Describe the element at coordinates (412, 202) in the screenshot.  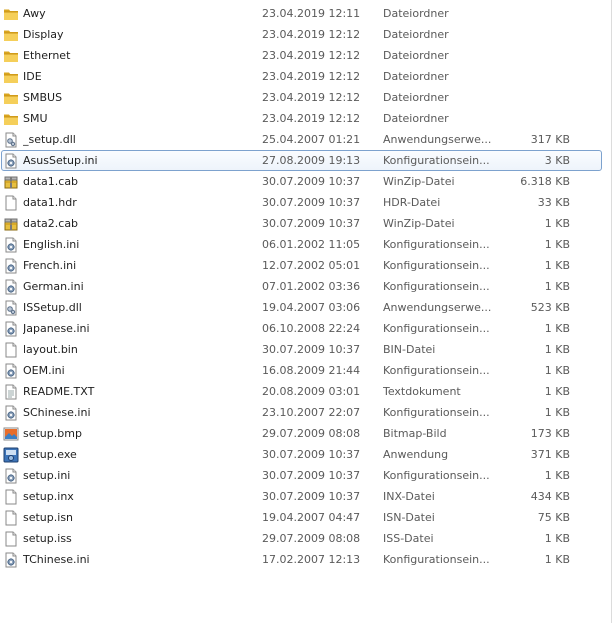
I see `file-type: HDR-Datei` at that location.